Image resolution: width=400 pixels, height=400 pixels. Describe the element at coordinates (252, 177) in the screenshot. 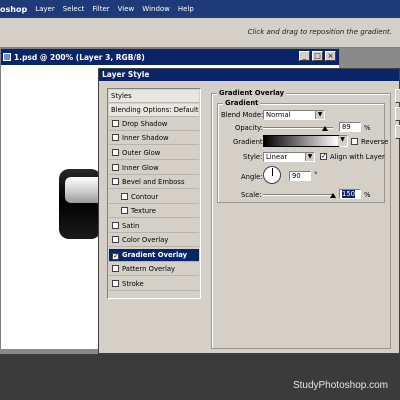

I see `angle-label: Angle:` at that location.